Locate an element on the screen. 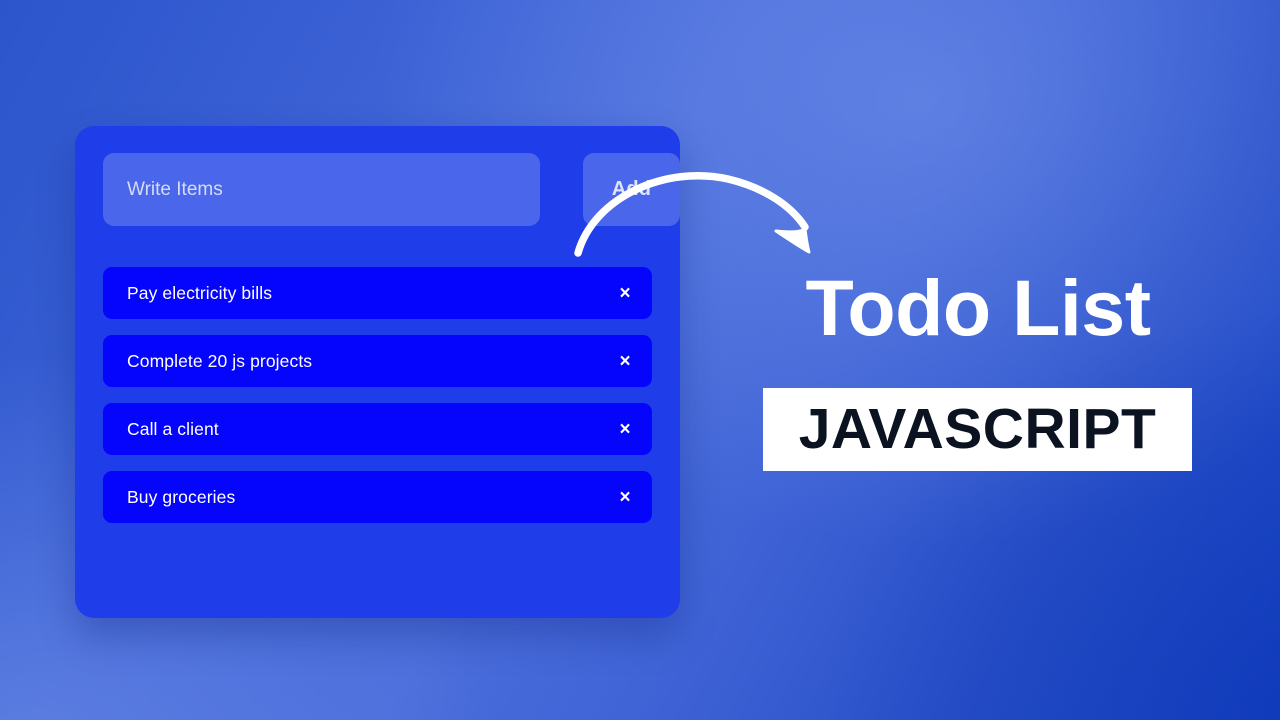 The image size is (1280, 720). todo-list-item: Pay electricity bills × is located at coordinates (377, 293).